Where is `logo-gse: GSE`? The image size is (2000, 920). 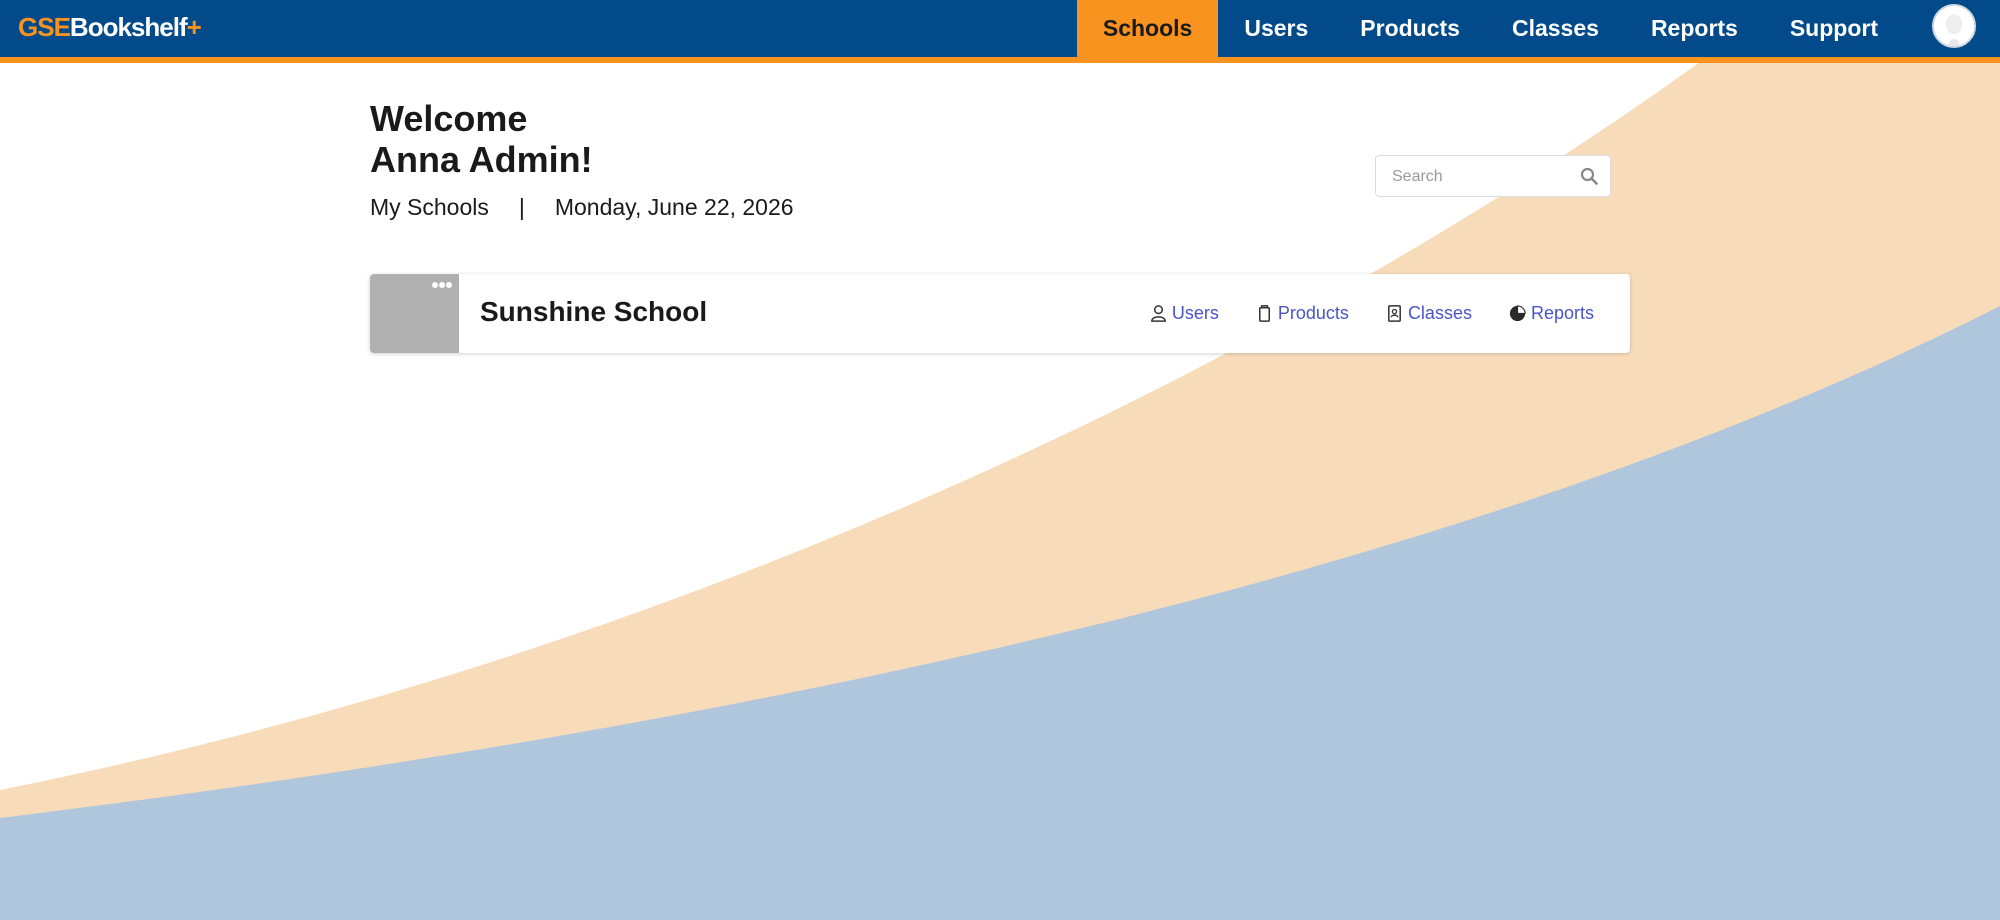 logo-gse: GSE is located at coordinates (44, 27).